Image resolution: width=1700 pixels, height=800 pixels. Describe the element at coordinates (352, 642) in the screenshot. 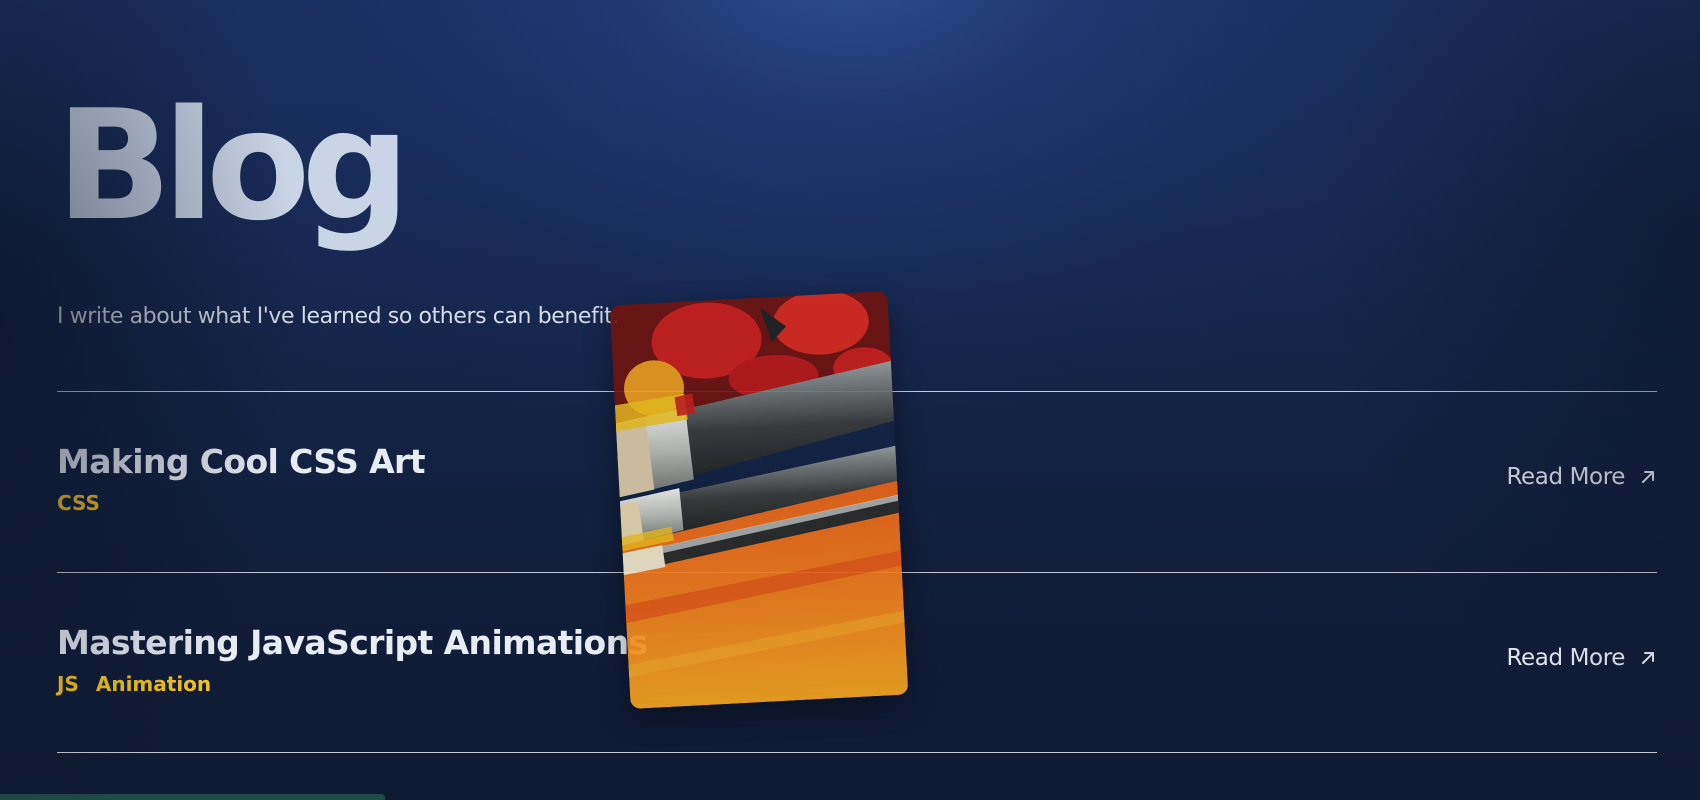

I see `post-title: Mastering JavaScript Animations` at that location.